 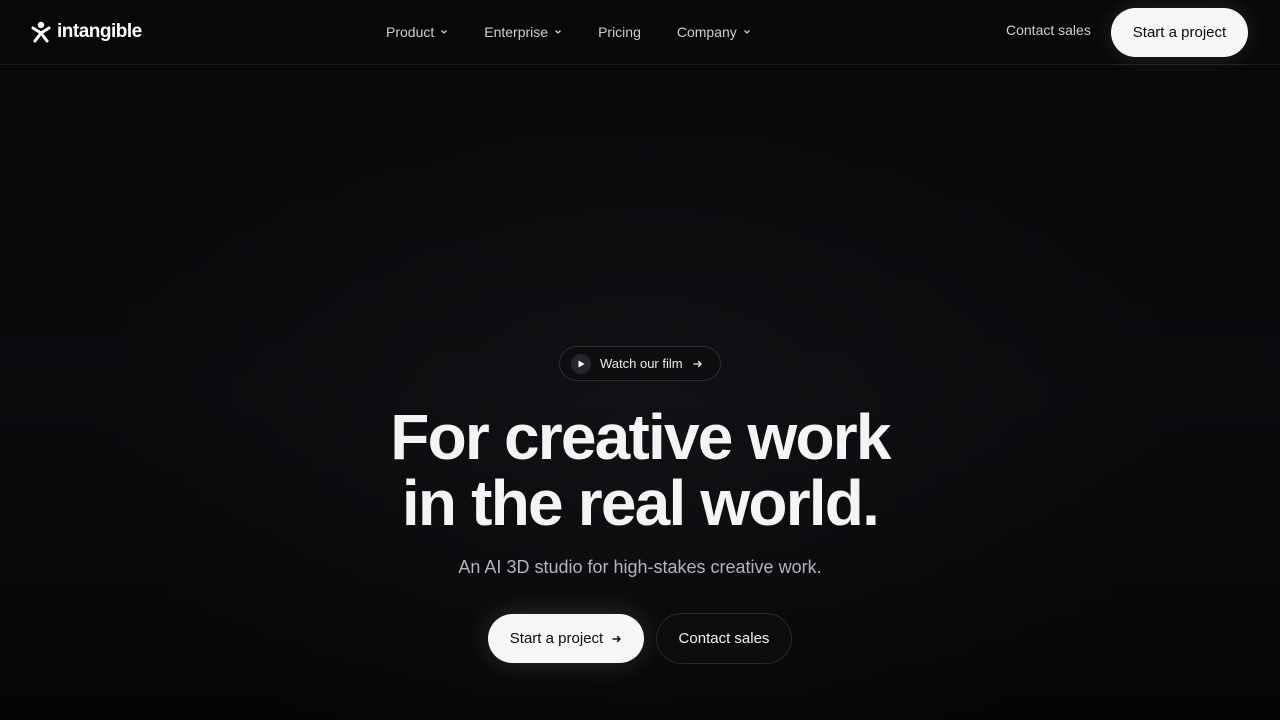 I want to click on hero-headline-line-1: For creative work, so click(x=640, y=437).